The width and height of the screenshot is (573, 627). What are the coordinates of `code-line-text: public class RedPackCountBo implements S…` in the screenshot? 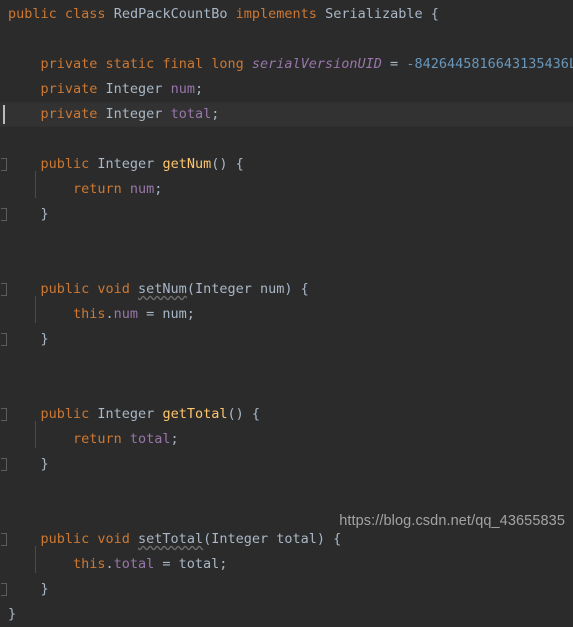 It's located at (223, 14).